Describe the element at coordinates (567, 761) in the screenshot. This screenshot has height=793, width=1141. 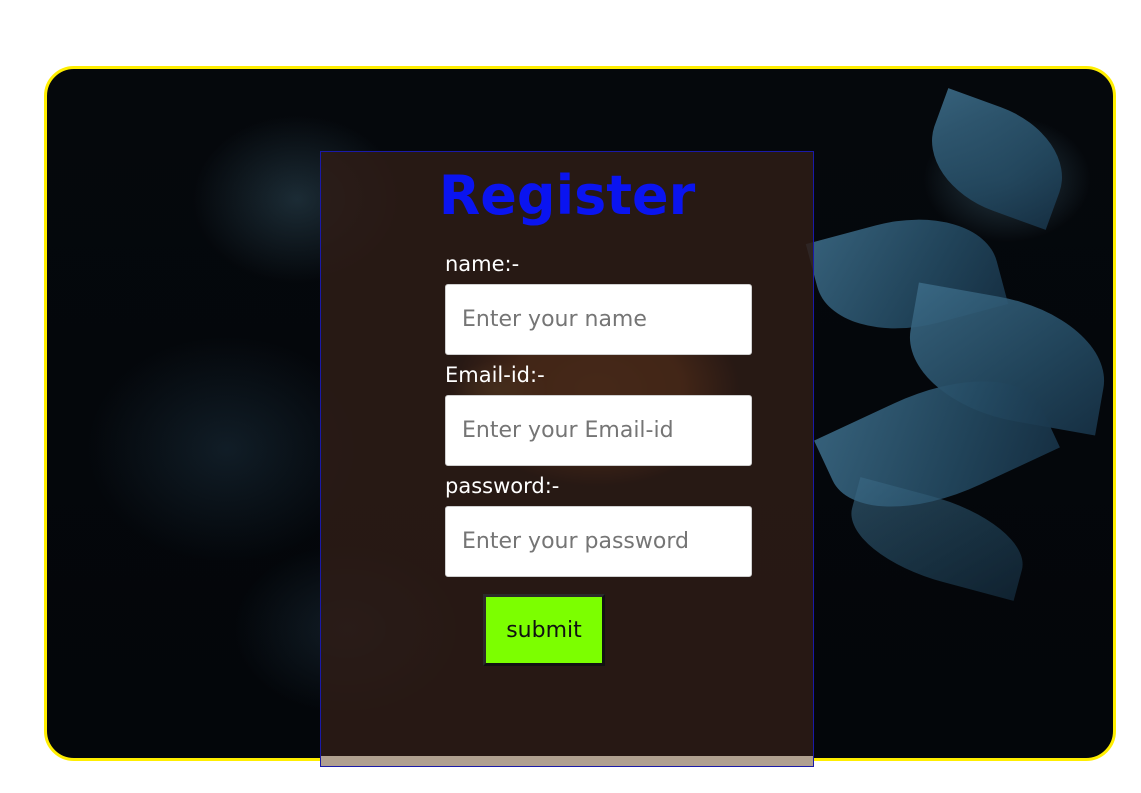
I see `panel-bottom-strip` at that location.